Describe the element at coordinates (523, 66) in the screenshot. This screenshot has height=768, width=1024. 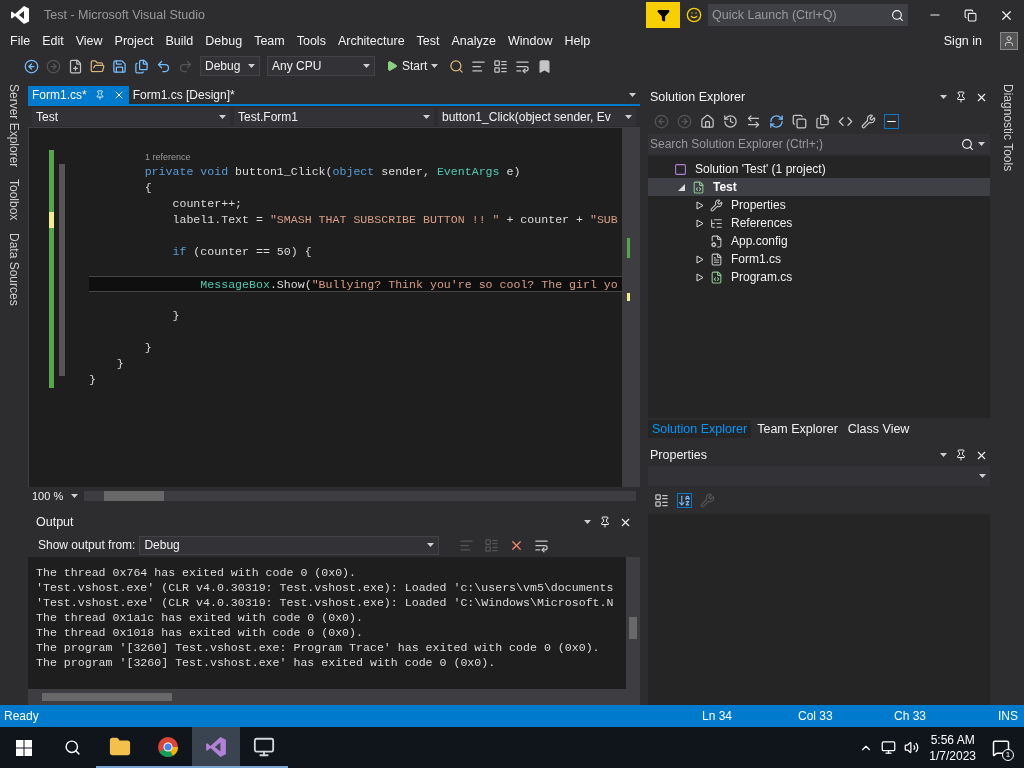
I see `wrap-icon` at that location.